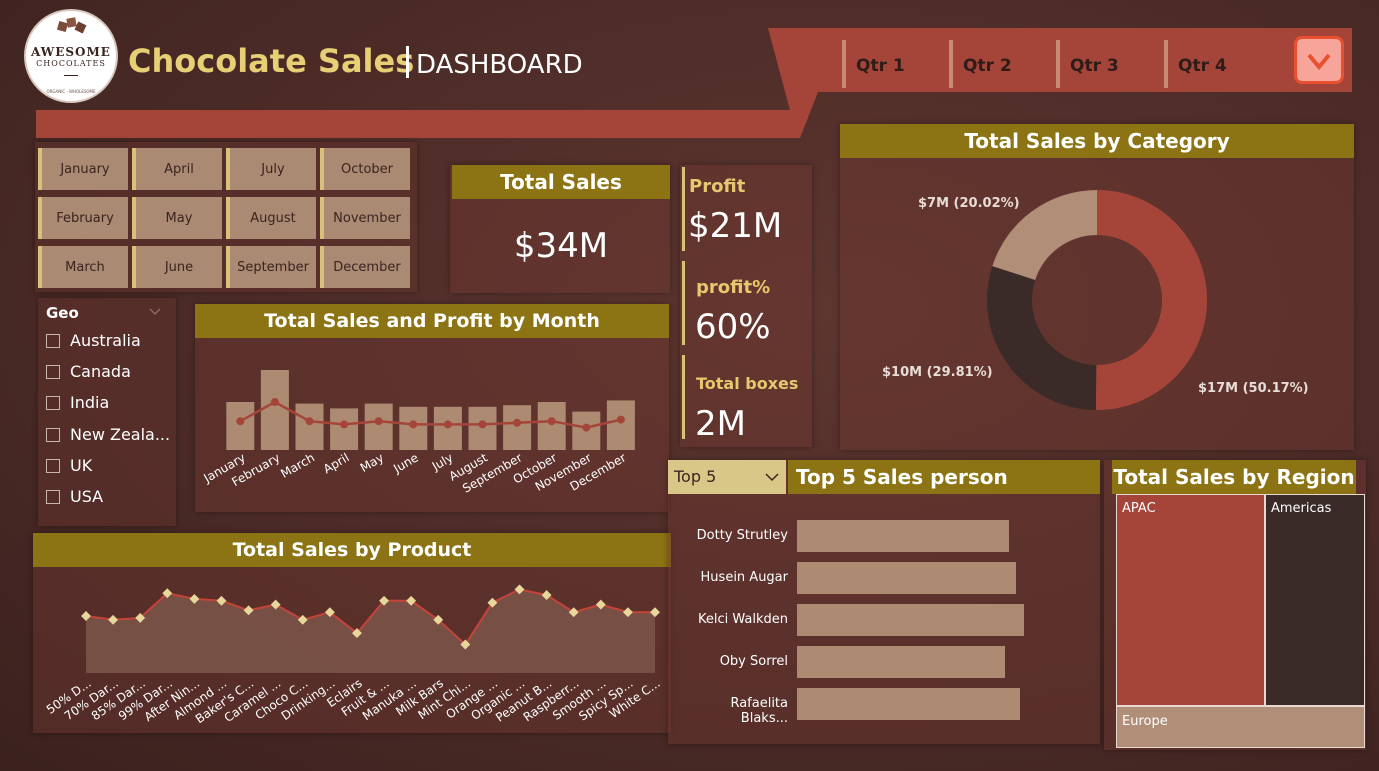 This screenshot has width=1379, height=771. What do you see at coordinates (271, 267) in the screenshot?
I see `month-button-september: September` at bounding box center [271, 267].